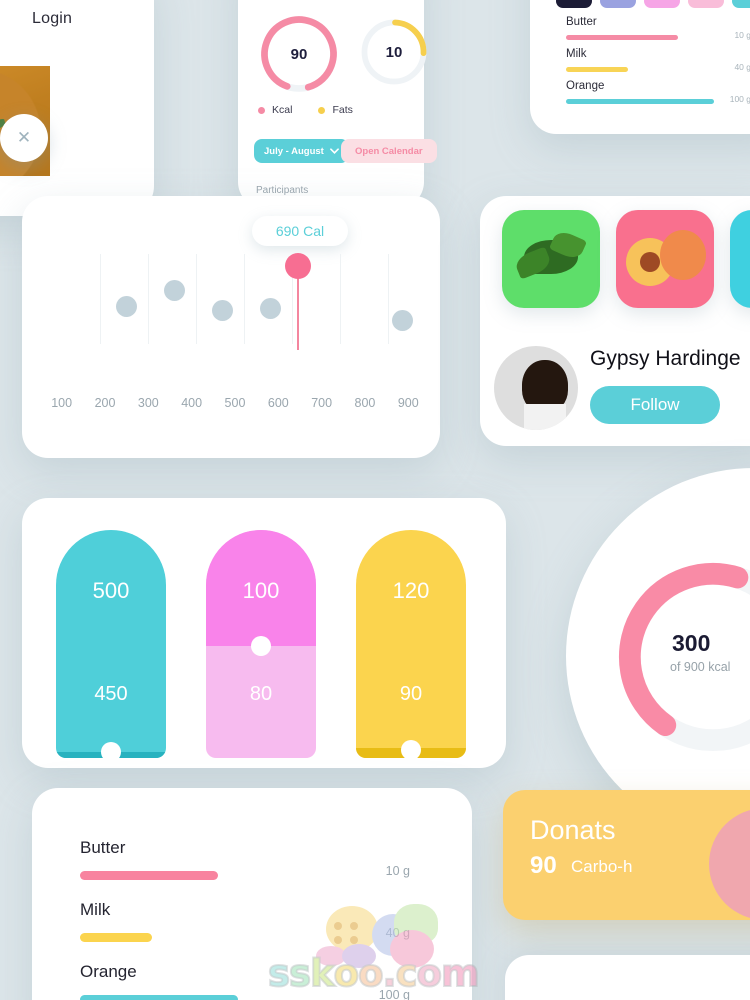 This screenshot has height=1000, width=750. Describe the element at coordinates (574, 4) in the screenshot. I see `swatch-navy` at that location.